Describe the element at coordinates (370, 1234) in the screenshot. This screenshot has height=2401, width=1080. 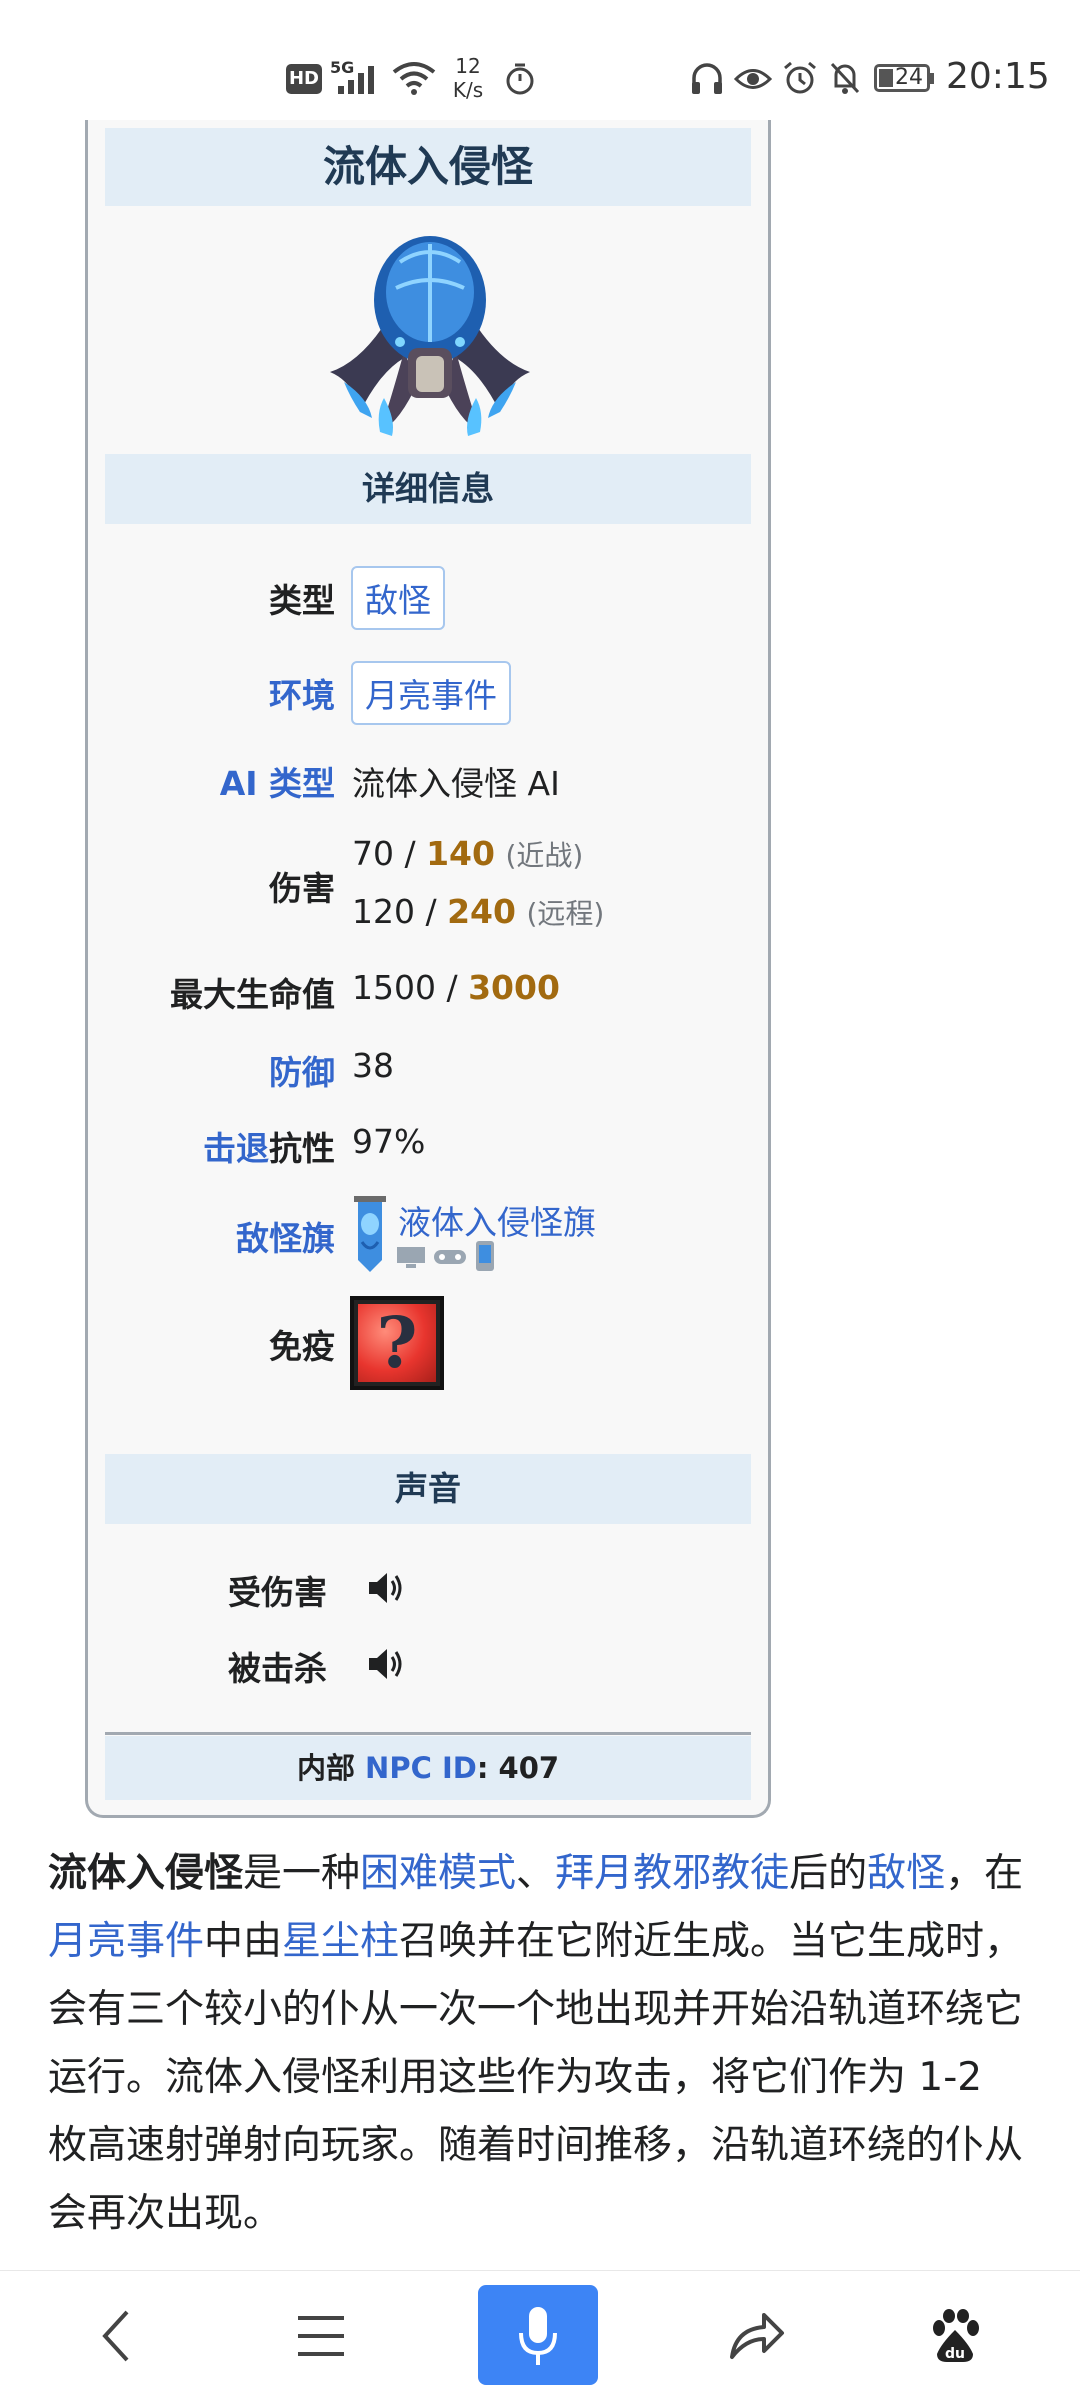
I see `banner-sprite-icon` at that location.